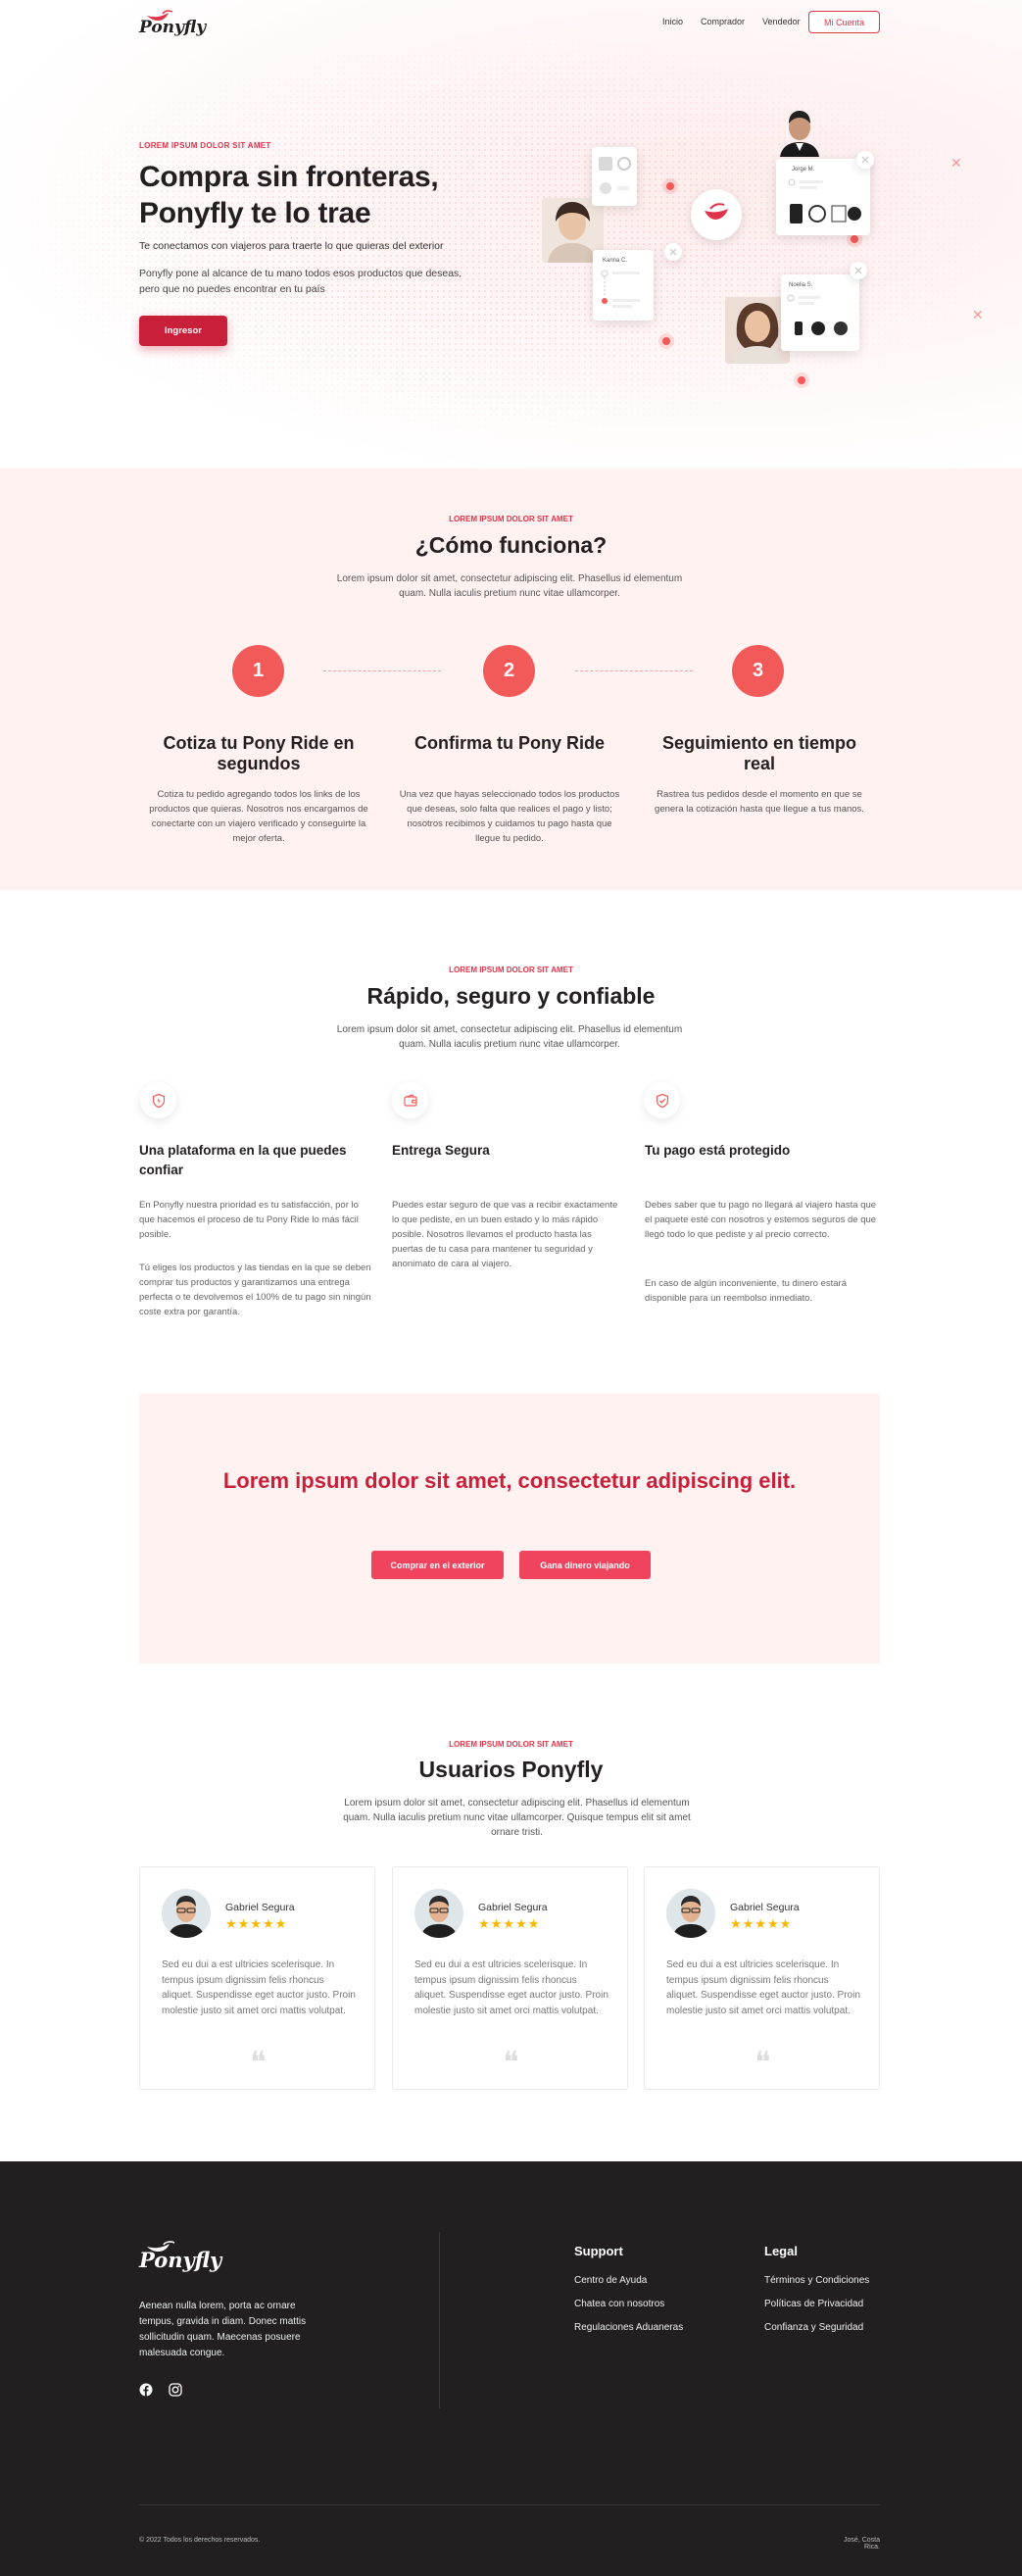 The height and width of the screenshot is (2576, 1022). What do you see at coordinates (782, 21) in the screenshot?
I see `nav-item-vendedor: Vendedor` at bounding box center [782, 21].